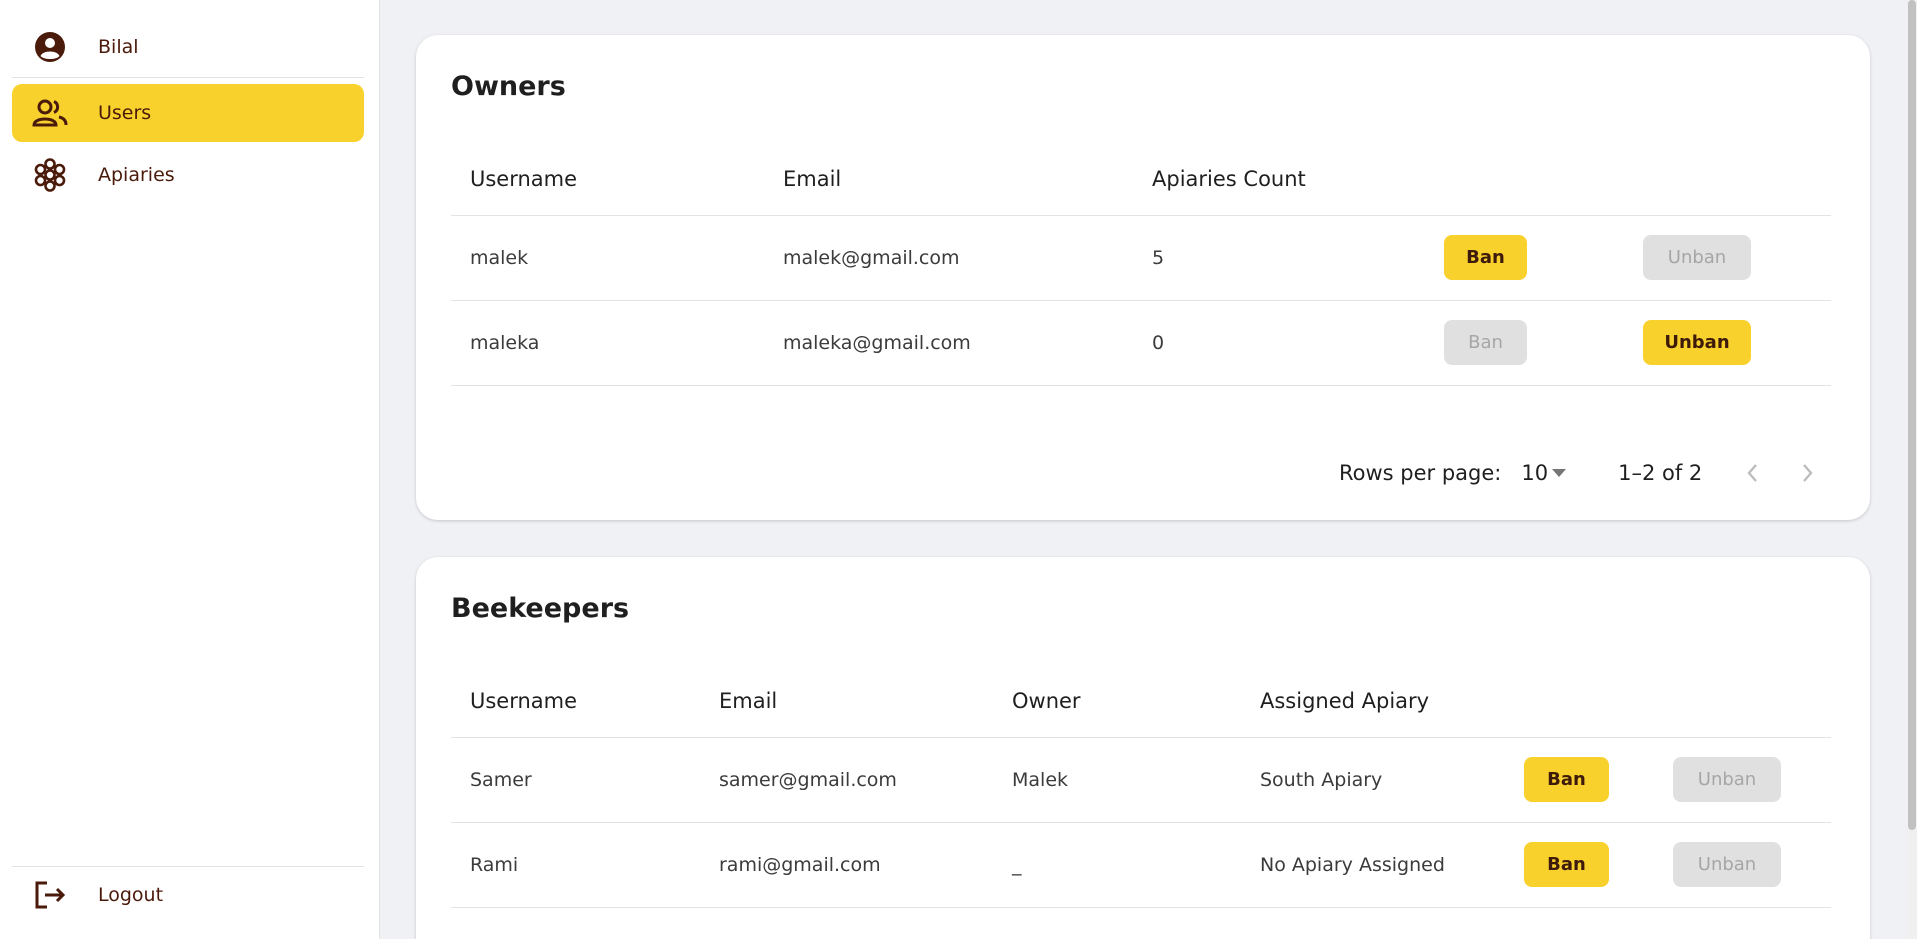 This screenshot has width=1917, height=939. I want to click on logout-label: Logout, so click(131, 895).